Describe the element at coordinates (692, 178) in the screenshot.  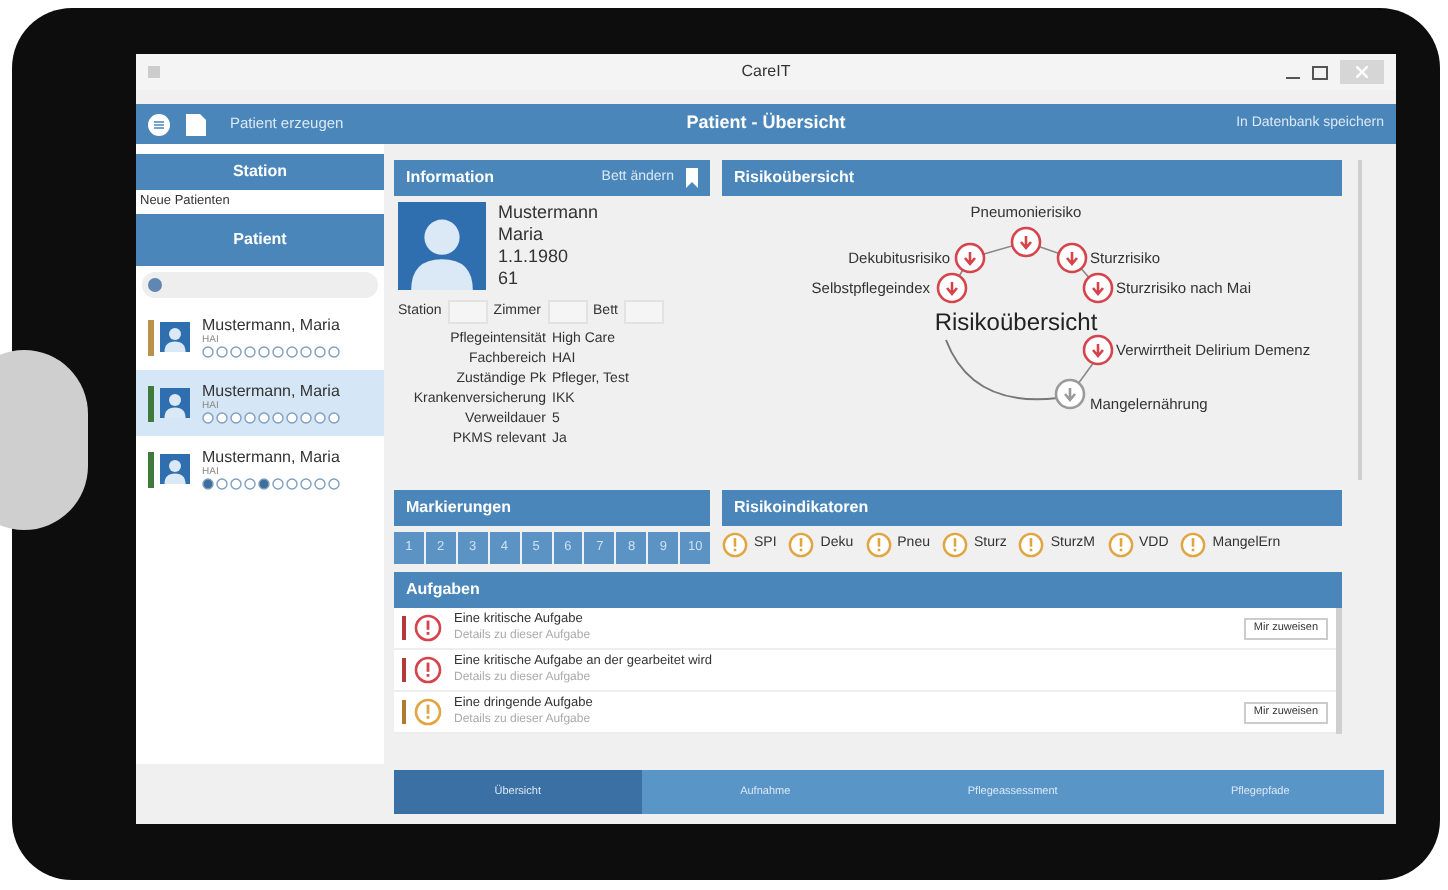
I see `bookmark-icon` at that location.